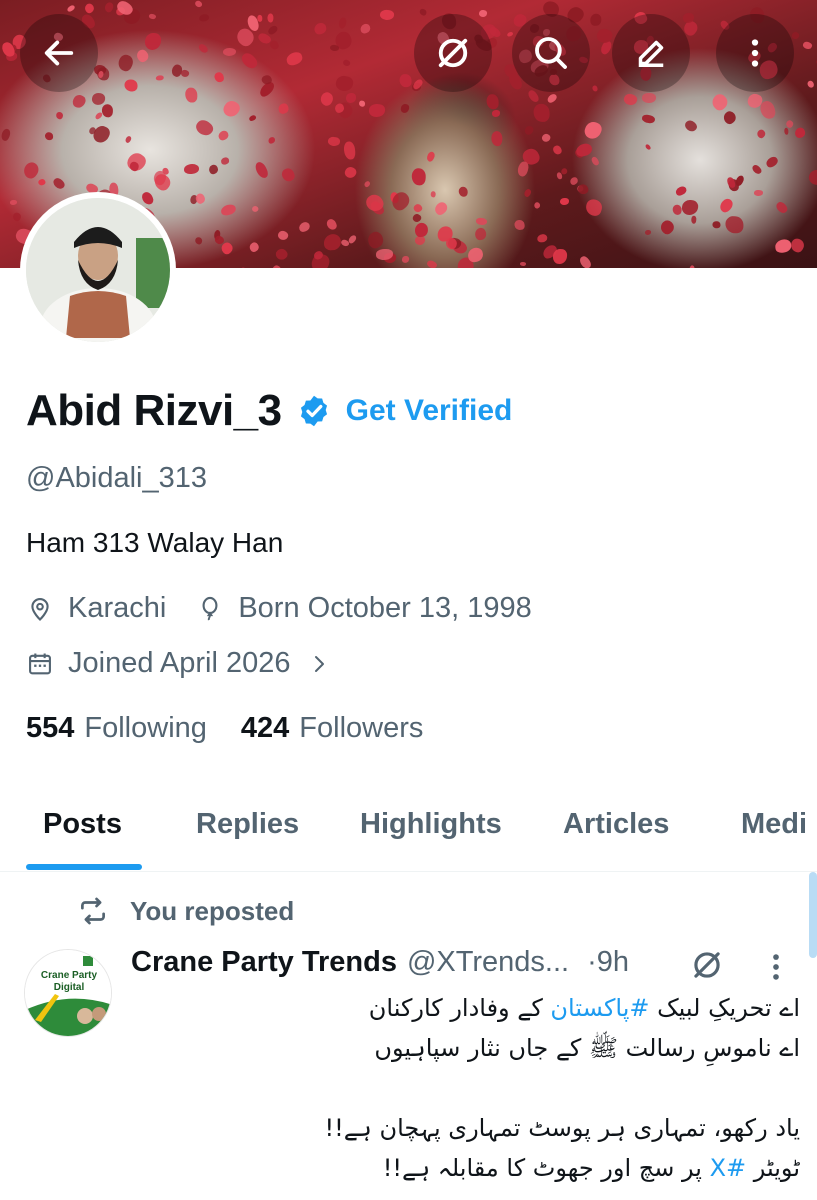  What do you see at coordinates (319, 663) in the screenshot?
I see `chevron-right-icon` at bounding box center [319, 663].